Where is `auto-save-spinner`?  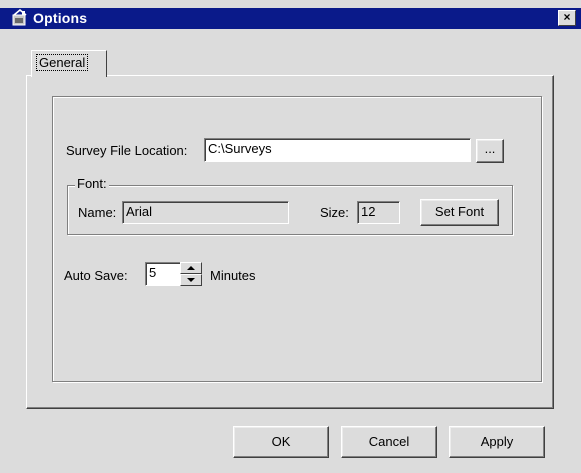 auto-save-spinner is located at coordinates (191, 274).